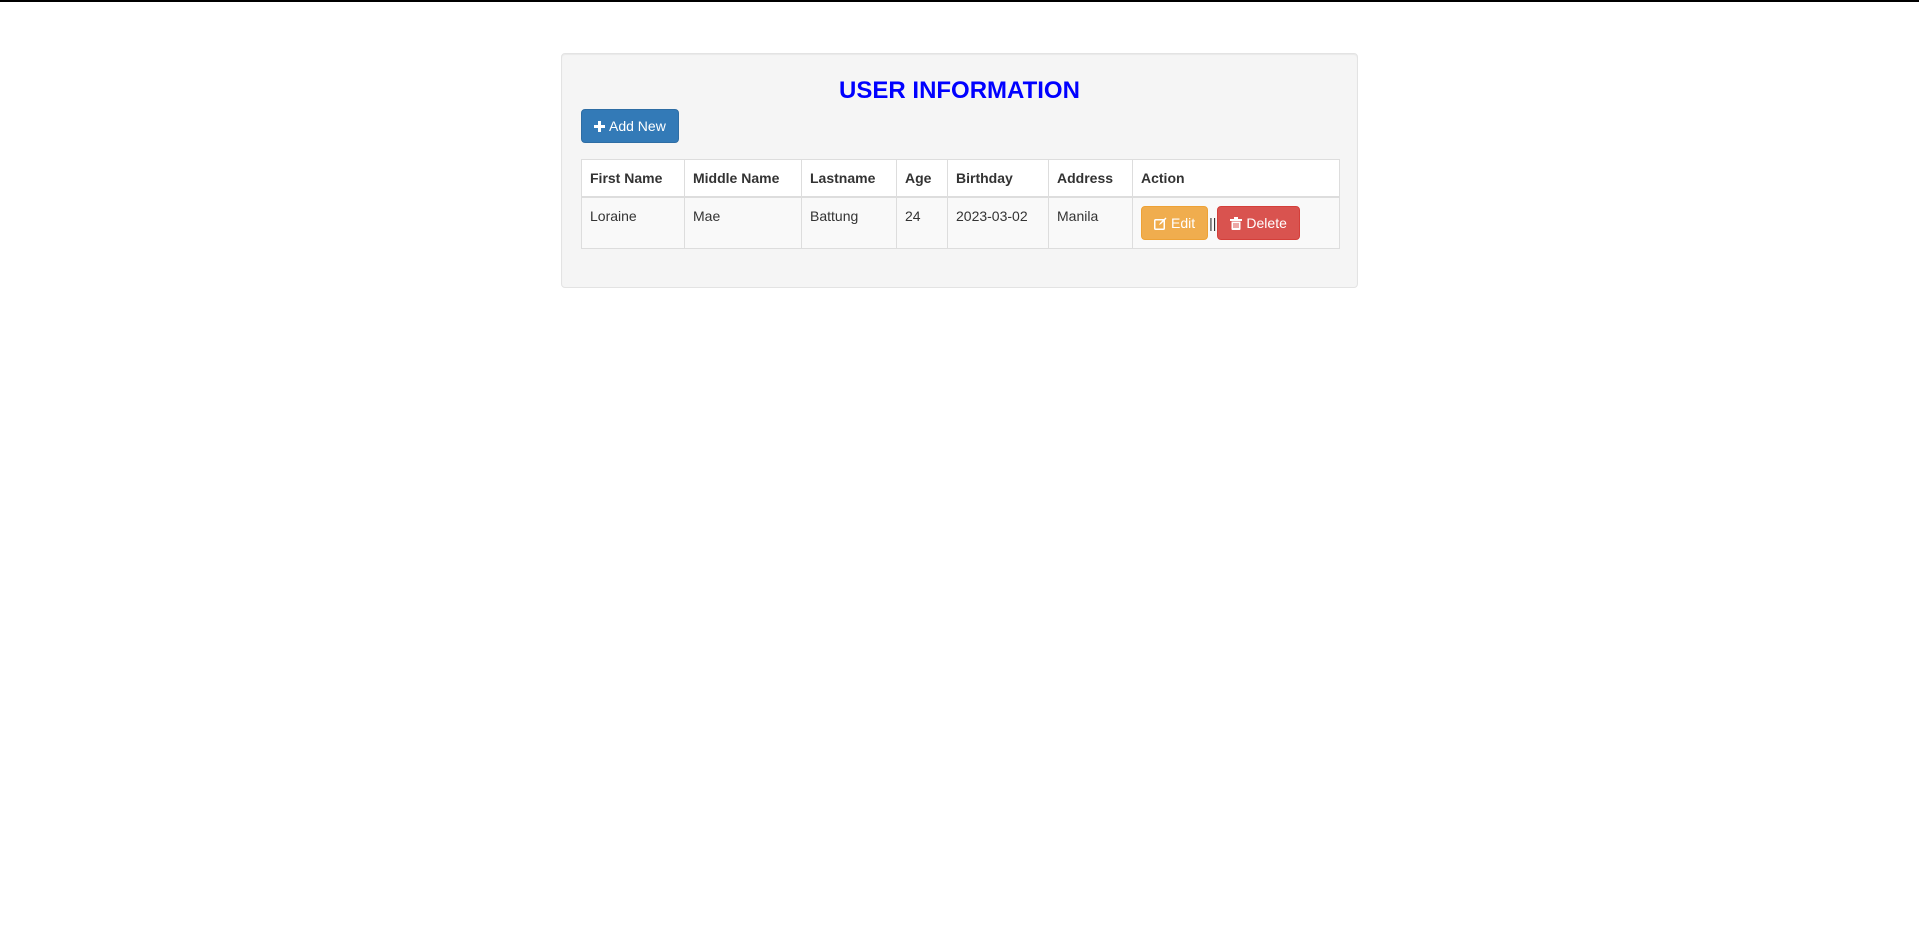 The width and height of the screenshot is (1919, 929). What do you see at coordinates (743, 222) in the screenshot?
I see `cell-middle-name: Mae` at bounding box center [743, 222].